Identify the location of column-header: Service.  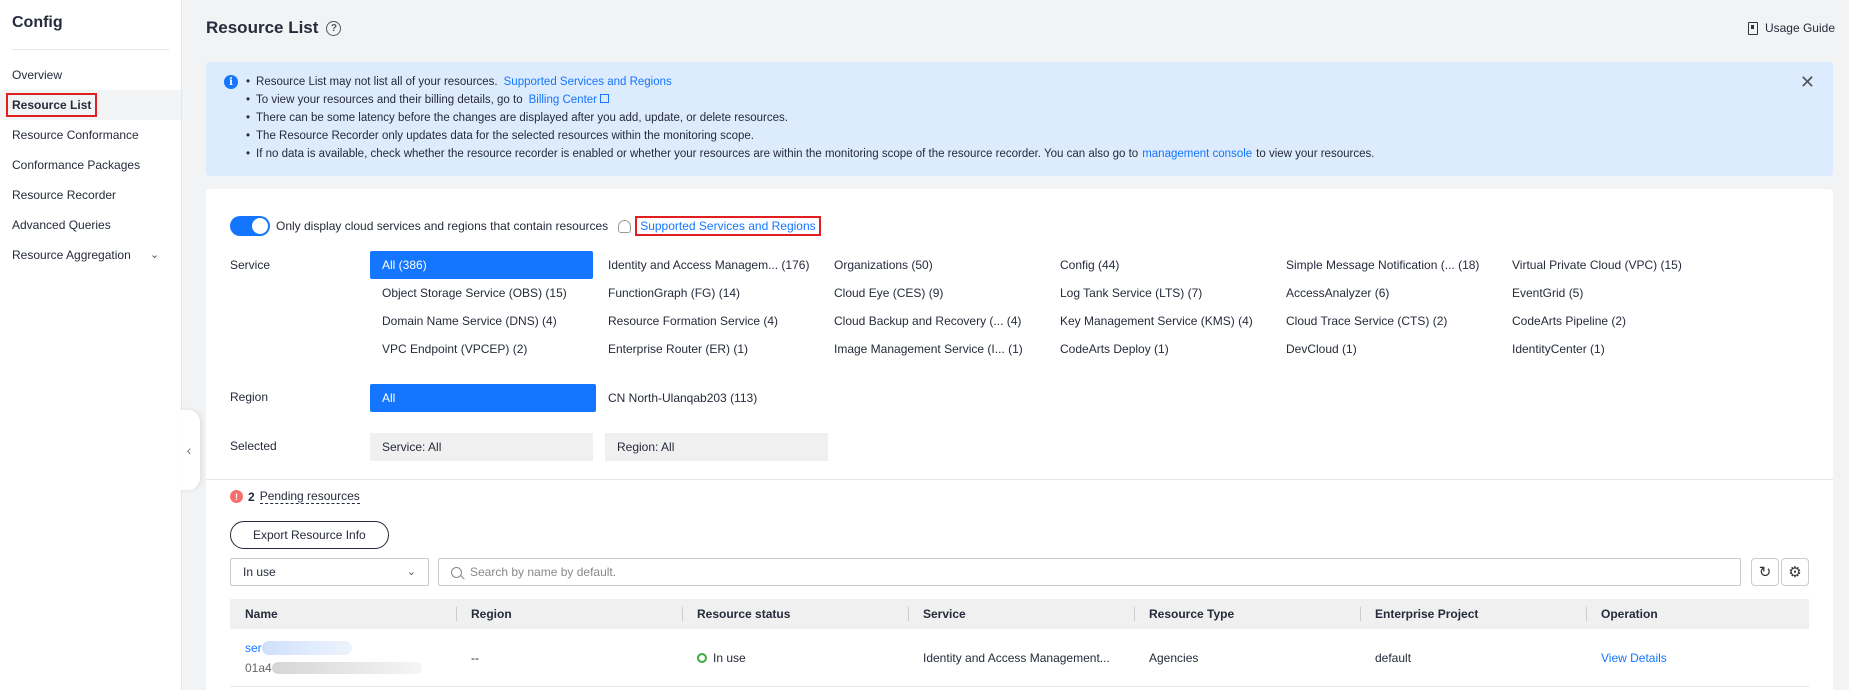
(1021, 614).